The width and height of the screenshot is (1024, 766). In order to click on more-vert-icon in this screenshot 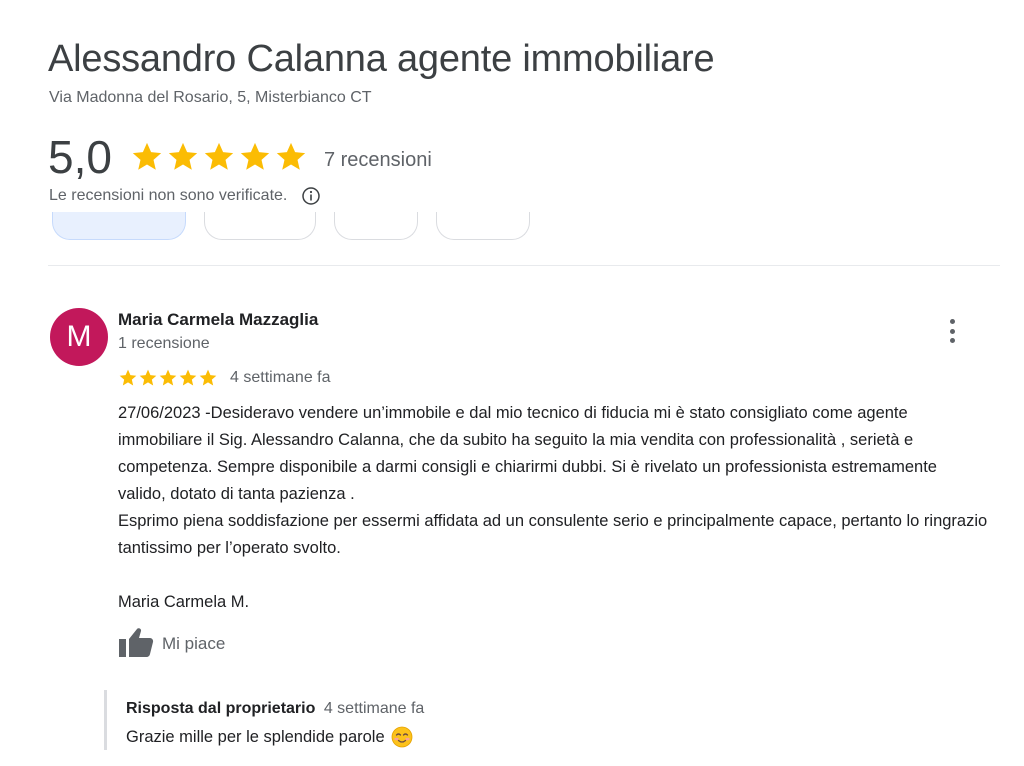, I will do `click(952, 331)`.